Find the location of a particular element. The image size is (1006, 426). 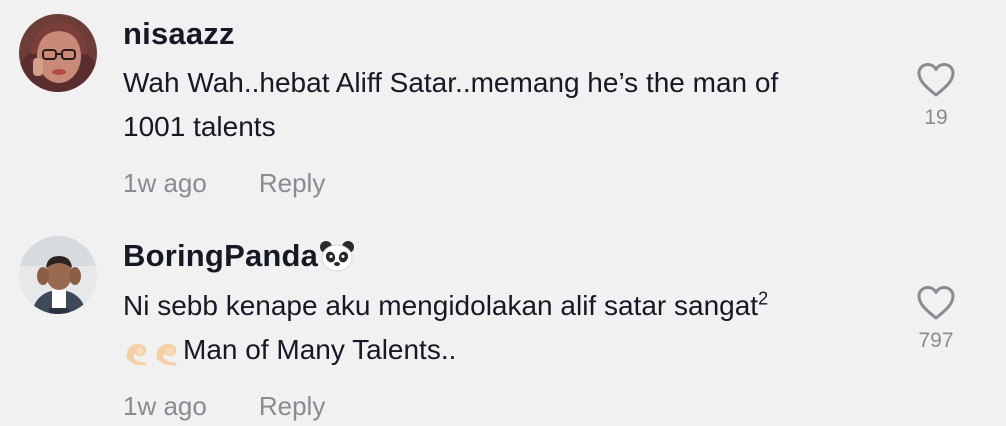

like-button: 19 is located at coordinates (936, 96).